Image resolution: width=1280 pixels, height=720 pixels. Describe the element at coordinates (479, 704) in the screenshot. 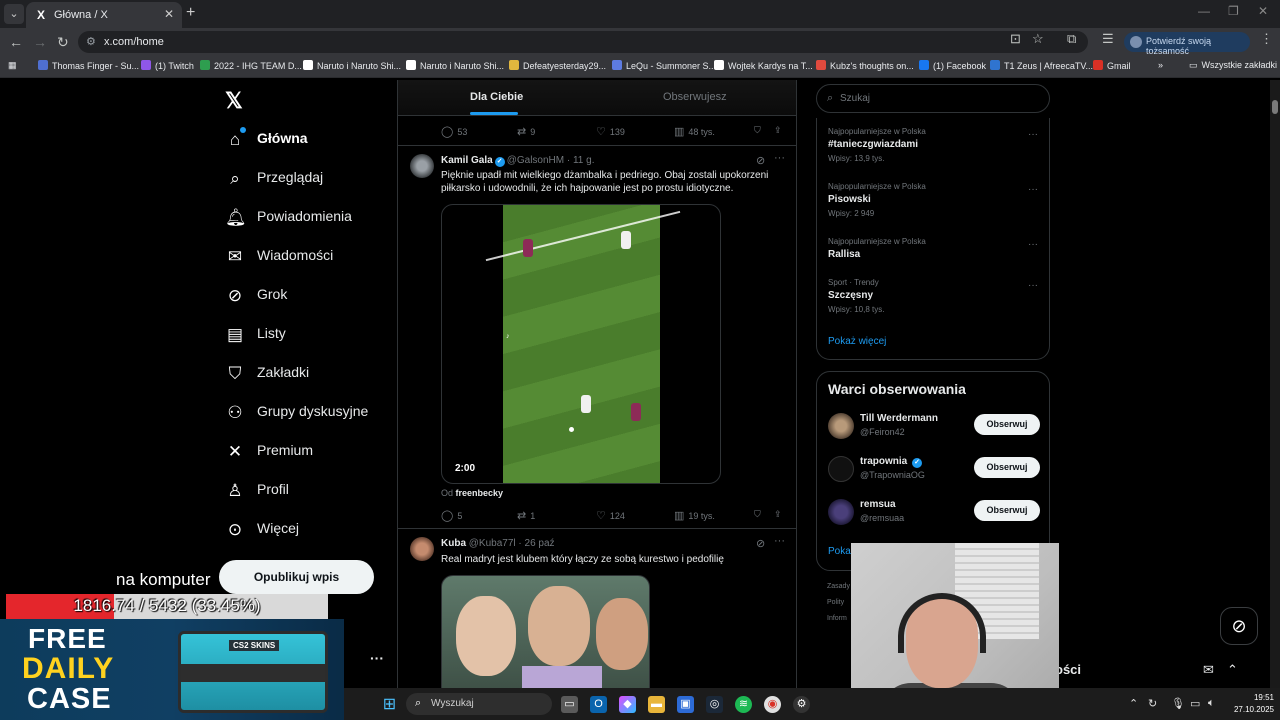

I see `taskbar-search: ⌕ Wyszukaj` at that location.